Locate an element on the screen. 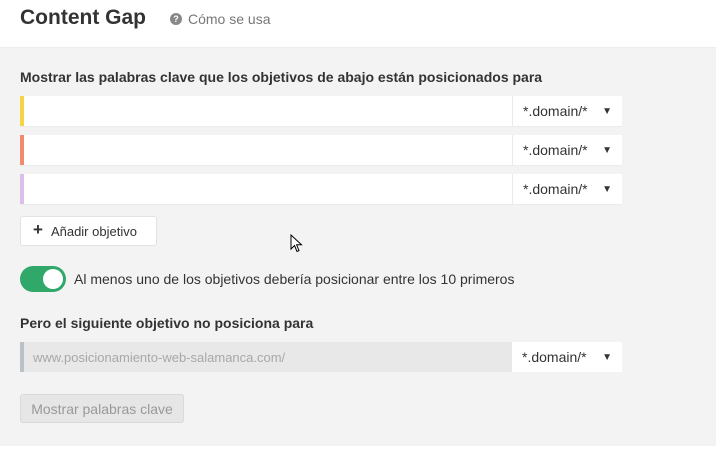 The image size is (716, 450). add-target-label: Añadir objetivo is located at coordinates (93, 231).